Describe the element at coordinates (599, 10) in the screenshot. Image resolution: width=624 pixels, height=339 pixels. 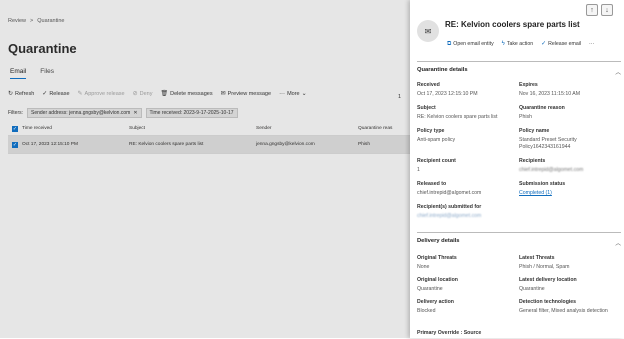
I see `nav-buttons: ↑ ↓` at that location.